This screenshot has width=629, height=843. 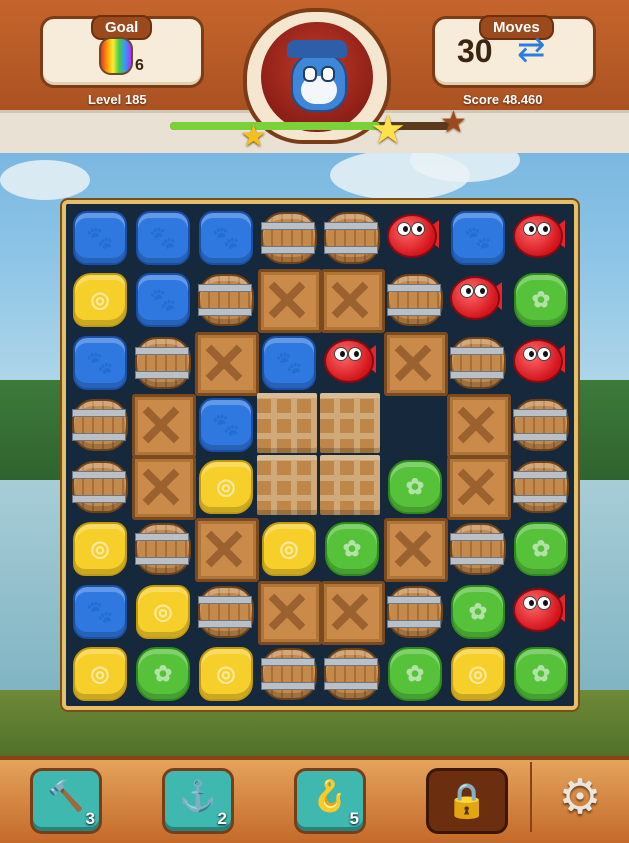 I want to click on locked-booster: 🔒, so click(x=467, y=801).